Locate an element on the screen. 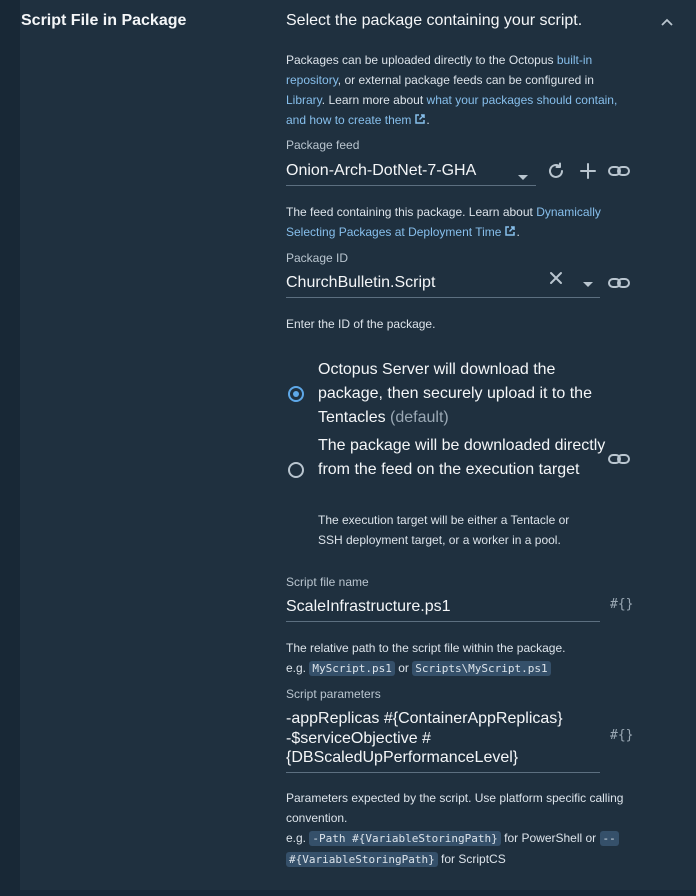 This screenshot has height=896, width=696. left-gutter is located at coordinates (10, 448).